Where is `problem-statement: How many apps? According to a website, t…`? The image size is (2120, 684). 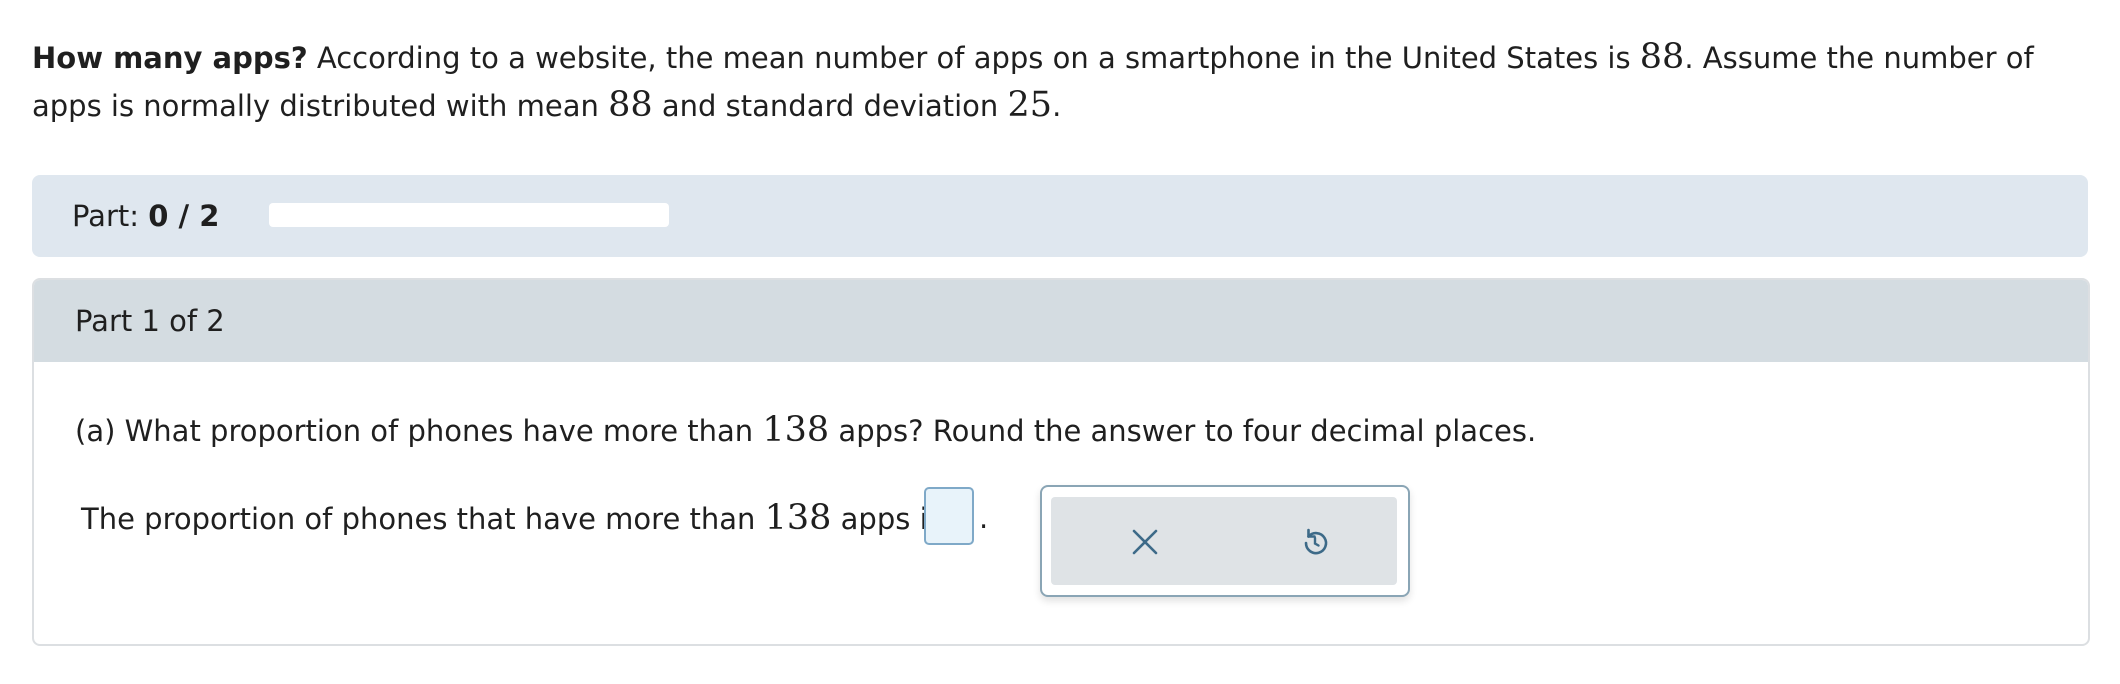 problem-statement: How many apps? According to a website, t… is located at coordinates (1062, 82).